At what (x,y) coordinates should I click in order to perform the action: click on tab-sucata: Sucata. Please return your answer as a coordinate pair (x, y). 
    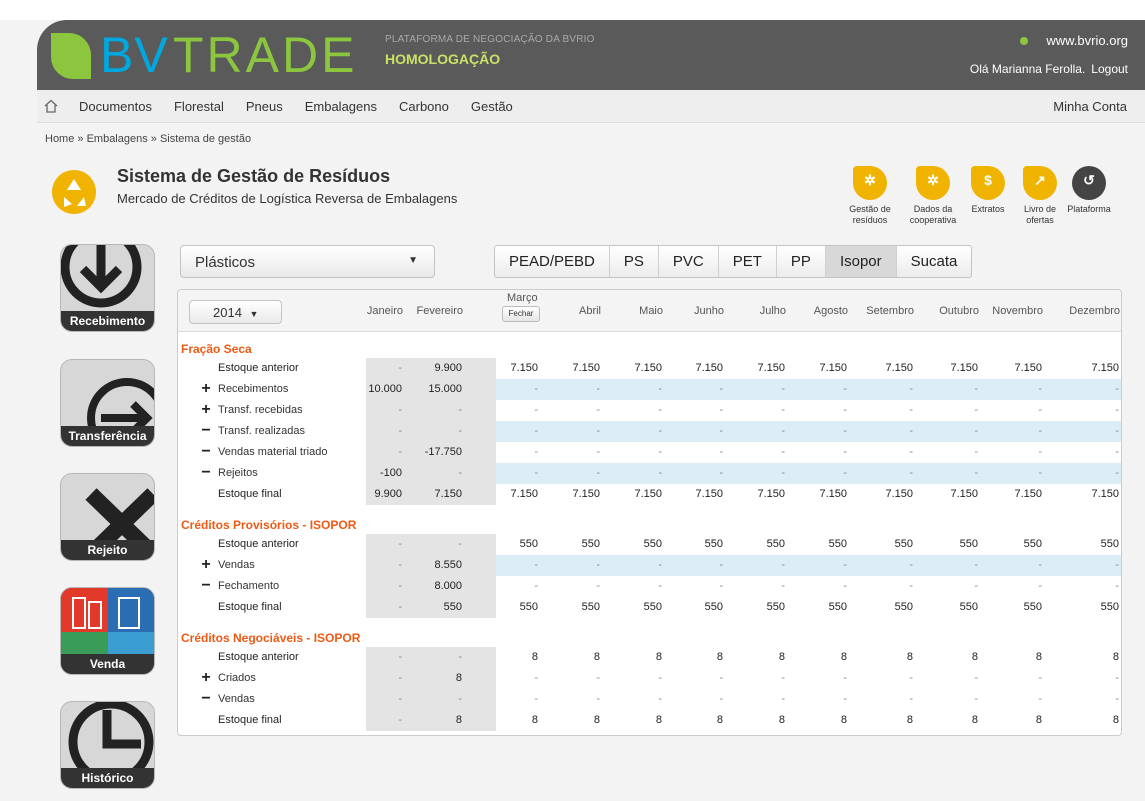
    Looking at the image, I should click on (933, 261).